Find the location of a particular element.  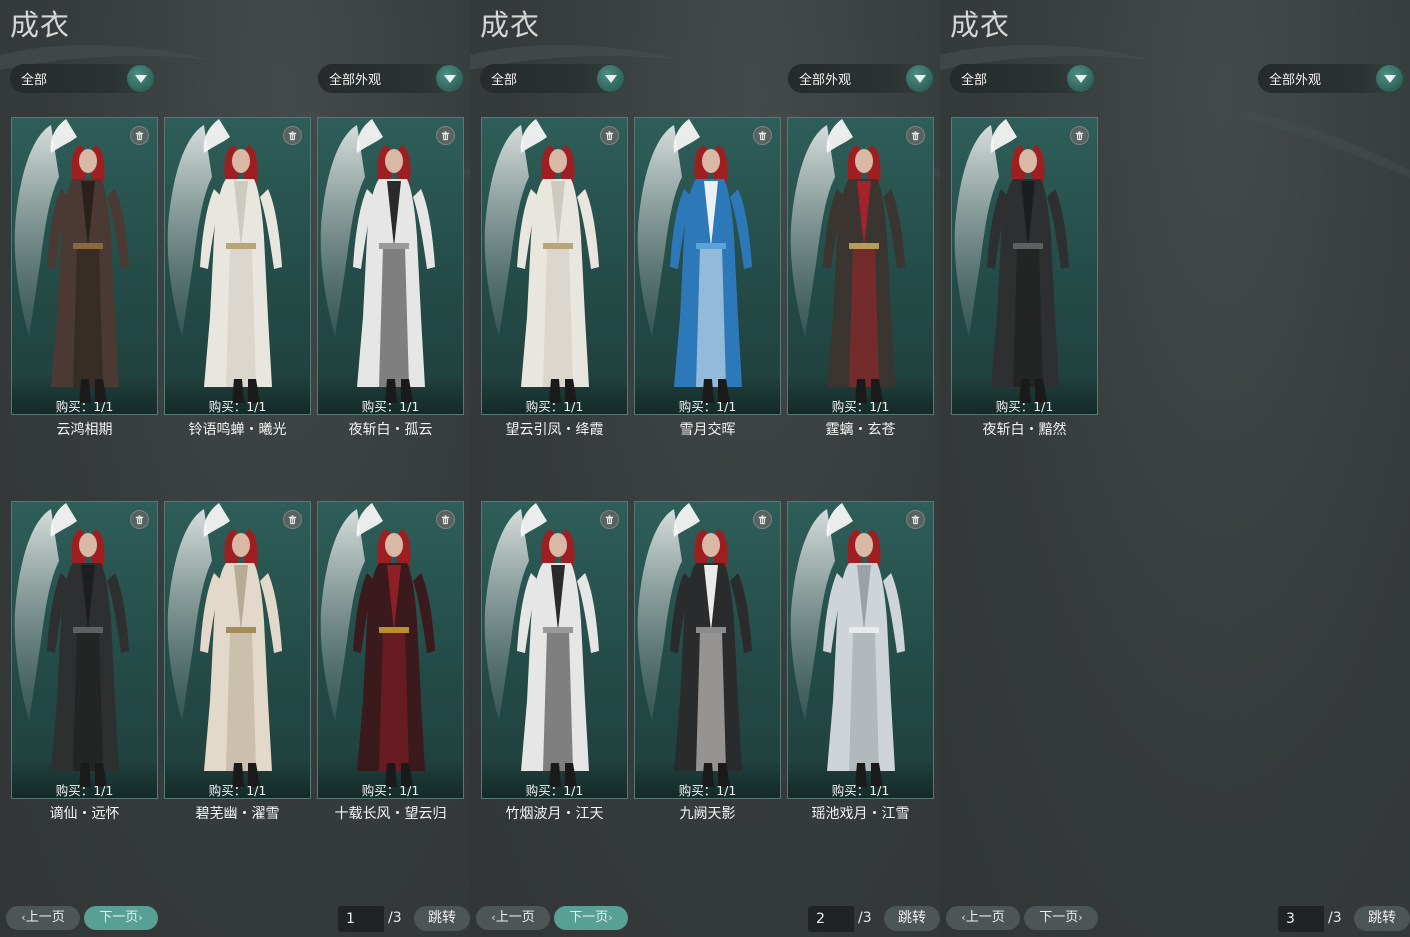

outfit-name: 夜斩白・孤云 is located at coordinates (390, 430).